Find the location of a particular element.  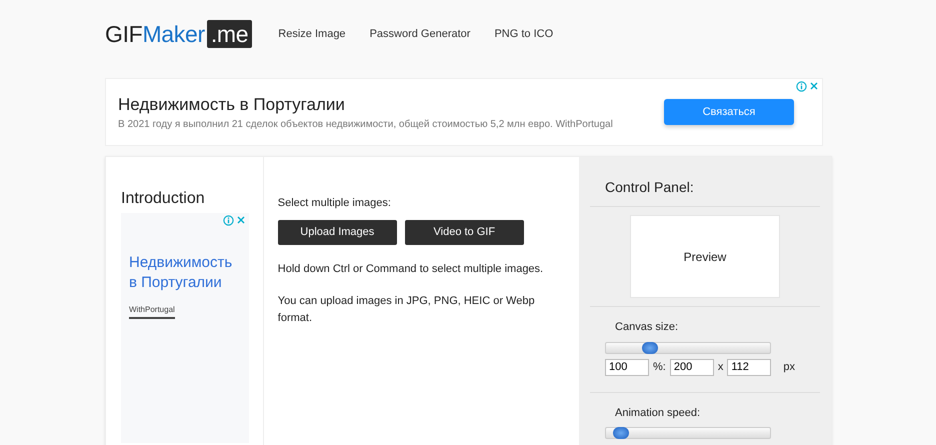

upload-button: Upload Images is located at coordinates (337, 232).